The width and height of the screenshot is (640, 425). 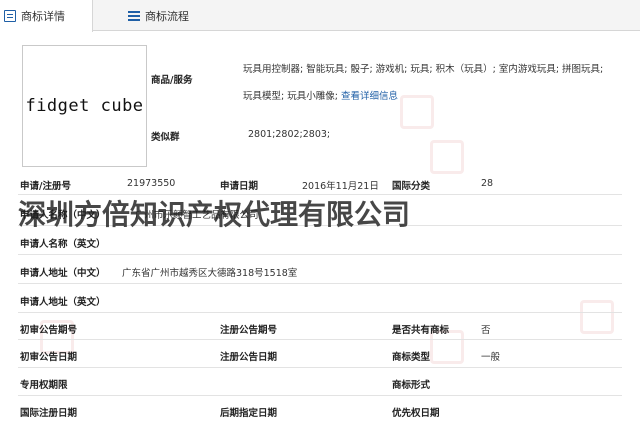 What do you see at coordinates (45, 186) in the screenshot?
I see `application-number-label: 申请/注册号` at bounding box center [45, 186].